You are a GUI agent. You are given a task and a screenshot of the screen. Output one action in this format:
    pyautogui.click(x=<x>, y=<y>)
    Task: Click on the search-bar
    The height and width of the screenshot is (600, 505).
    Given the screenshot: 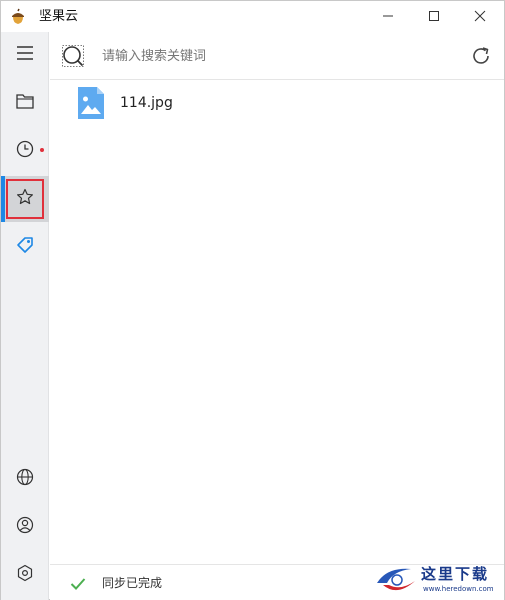 What is the action you would take?
    pyautogui.click(x=277, y=56)
    